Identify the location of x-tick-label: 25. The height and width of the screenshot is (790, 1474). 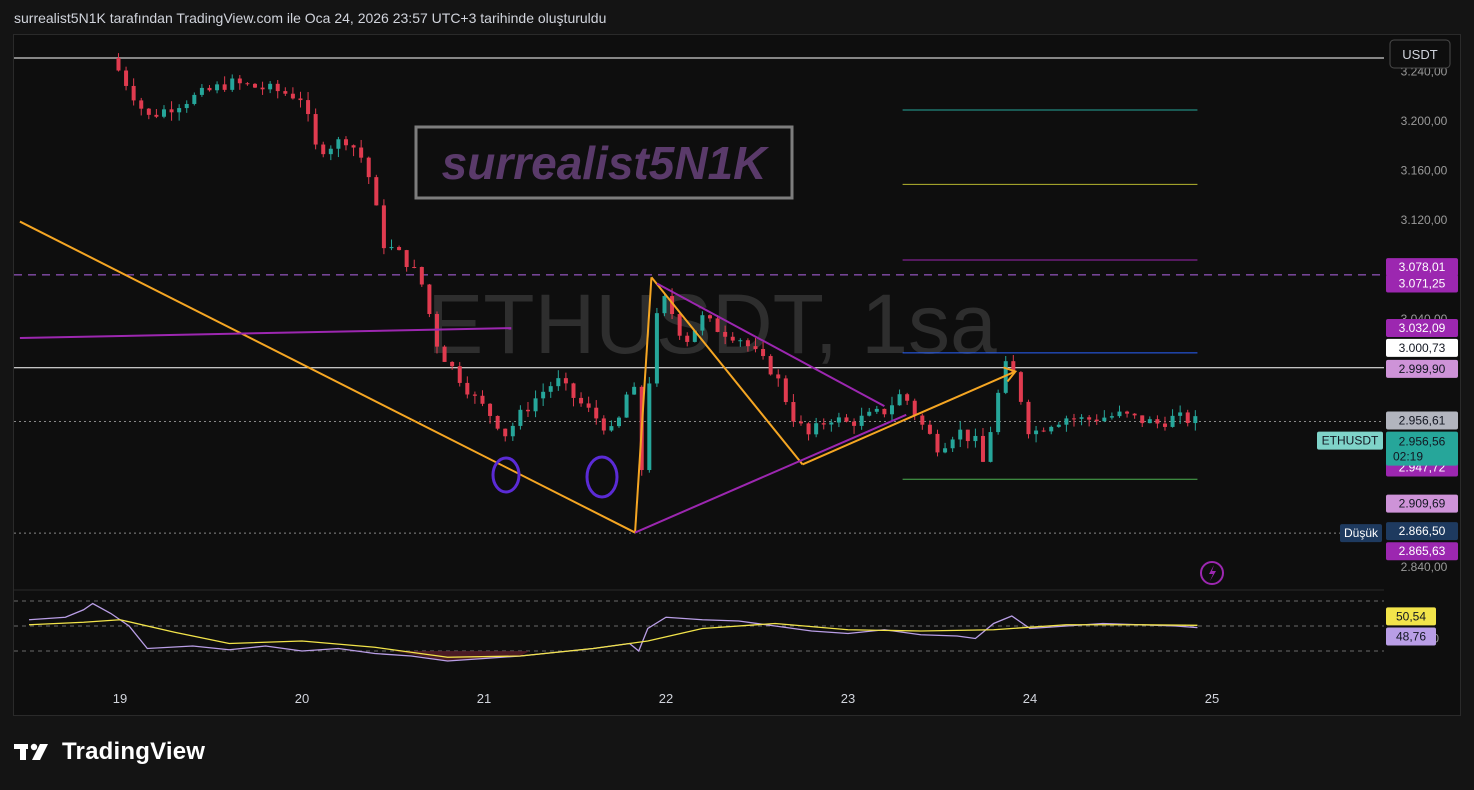
(1212, 698).